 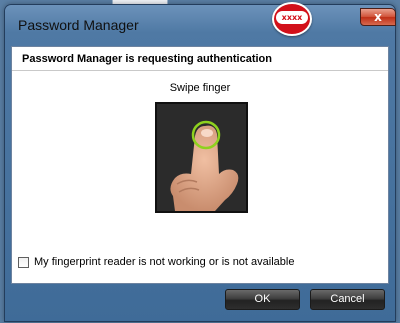 What do you see at coordinates (347, 299) in the screenshot?
I see `cancel-button: Cancel` at bounding box center [347, 299].